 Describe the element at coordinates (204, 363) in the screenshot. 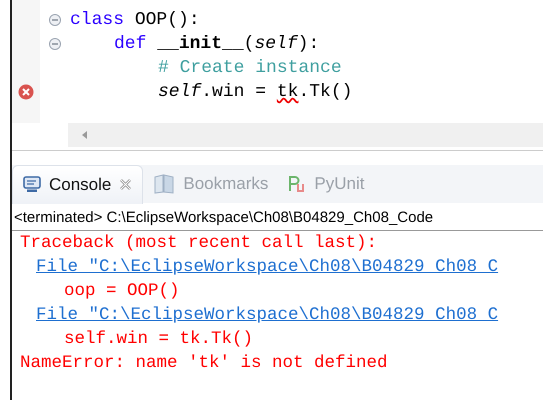

I see `console-line: NameError: name 'tk' is not defined` at that location.